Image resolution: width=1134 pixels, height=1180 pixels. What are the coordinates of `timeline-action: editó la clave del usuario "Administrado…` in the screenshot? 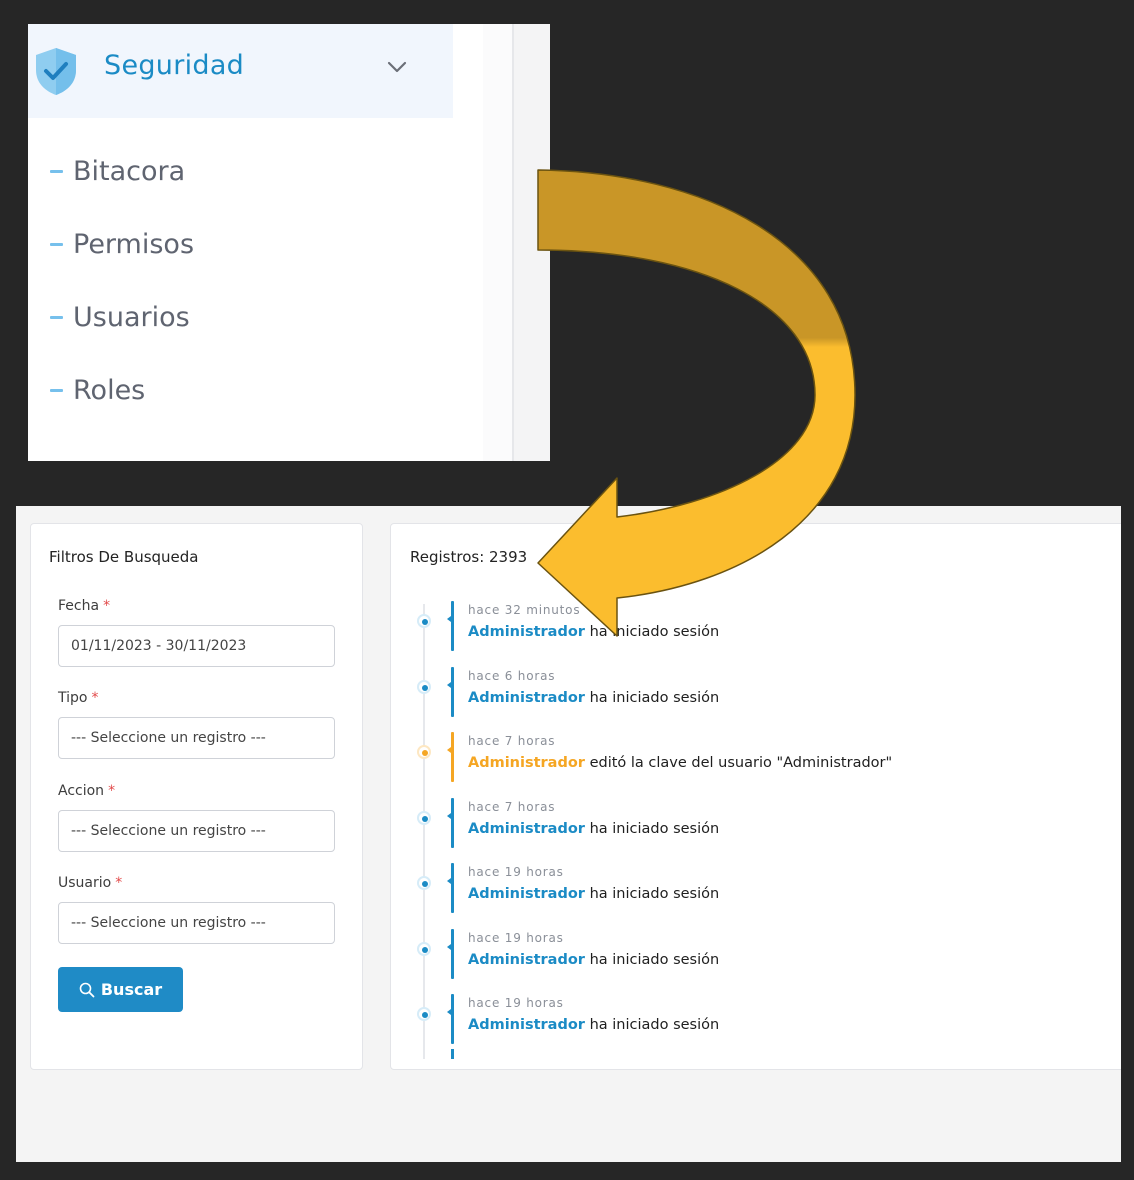 It's located at (738, 763).